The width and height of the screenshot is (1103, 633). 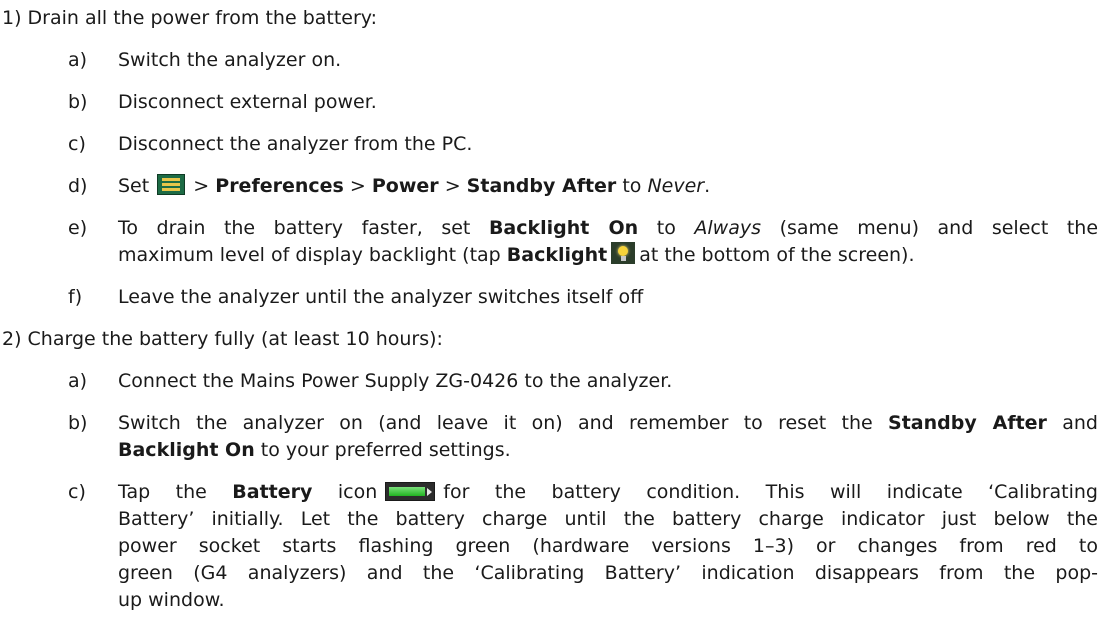 I want to click on c-icon-word: icon, so click(x=357, y=492).